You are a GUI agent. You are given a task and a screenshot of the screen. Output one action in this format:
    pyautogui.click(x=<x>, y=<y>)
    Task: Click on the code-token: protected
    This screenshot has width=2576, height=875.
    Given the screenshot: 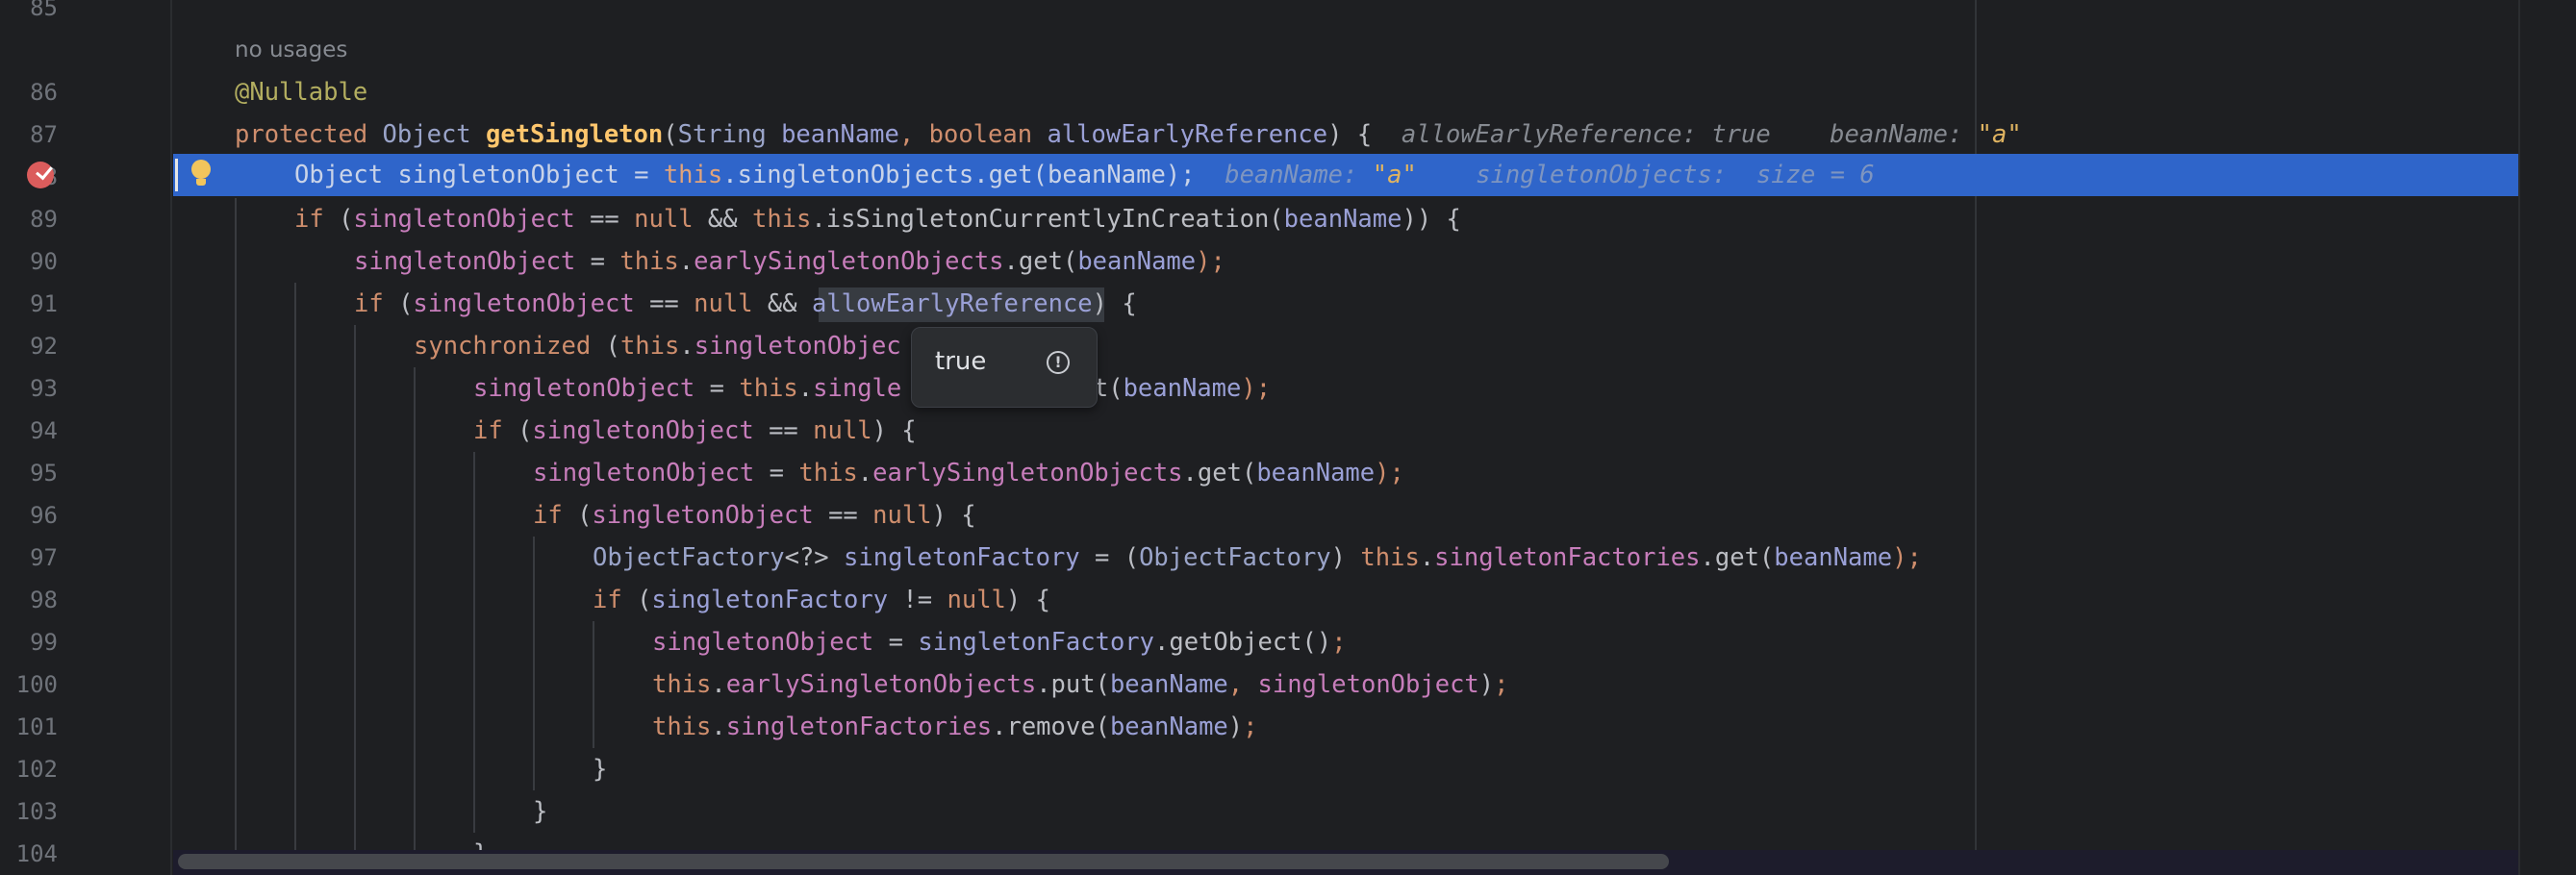 What is the action you would take?
    pyautogui.click(x=309, y=134)
    